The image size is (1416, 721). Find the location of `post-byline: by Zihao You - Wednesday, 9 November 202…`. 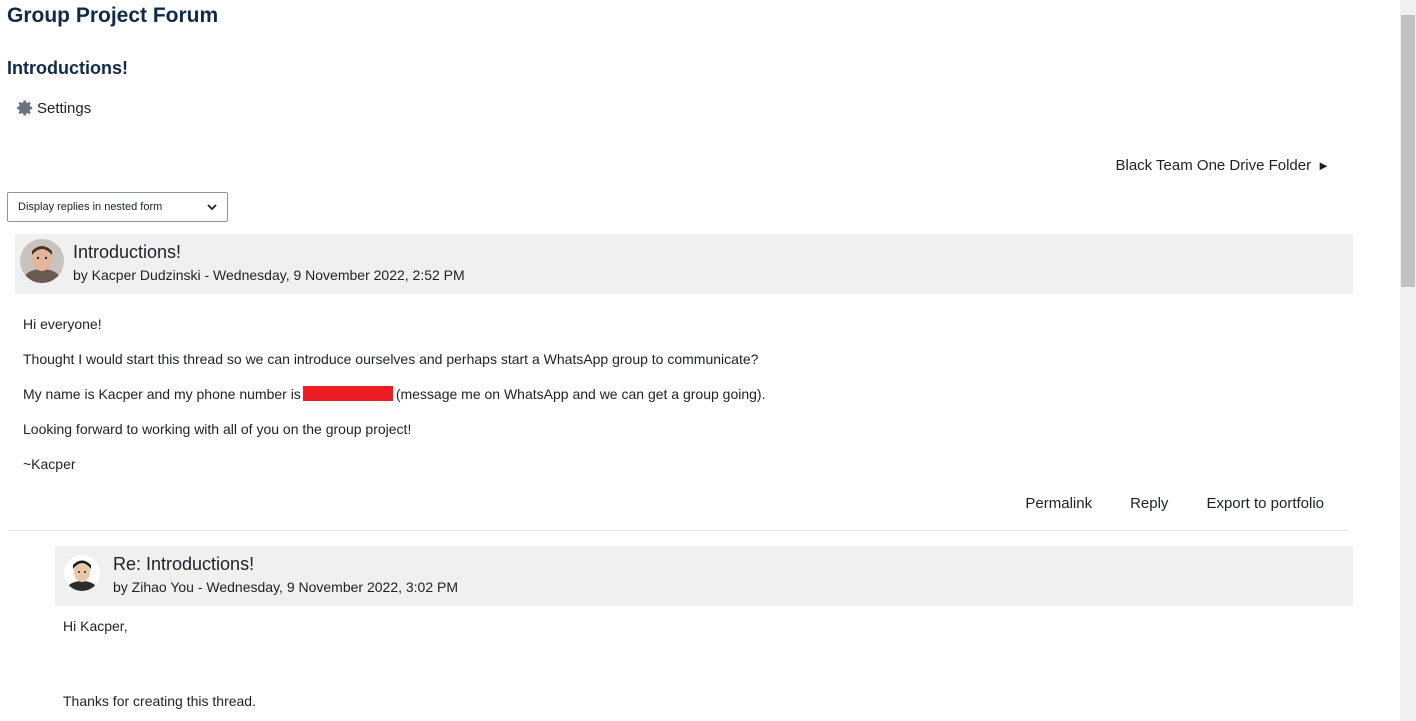

post-byline: by Zihao You - Wednesday, 9 November 202… is located at coordinates (286, 587).